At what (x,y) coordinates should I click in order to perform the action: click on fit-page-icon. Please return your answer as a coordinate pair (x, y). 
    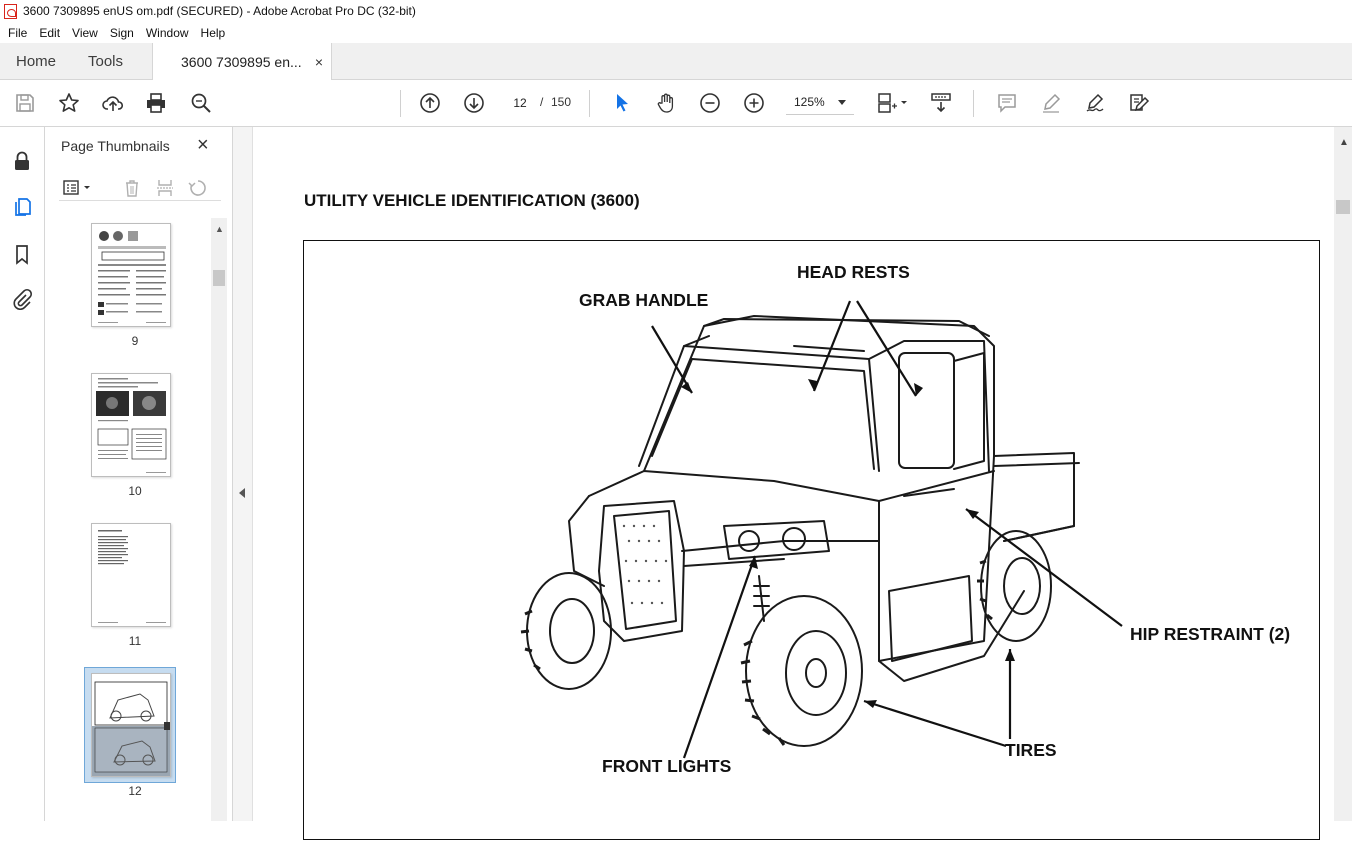
    Looking at the image, I should click on (892, 103).